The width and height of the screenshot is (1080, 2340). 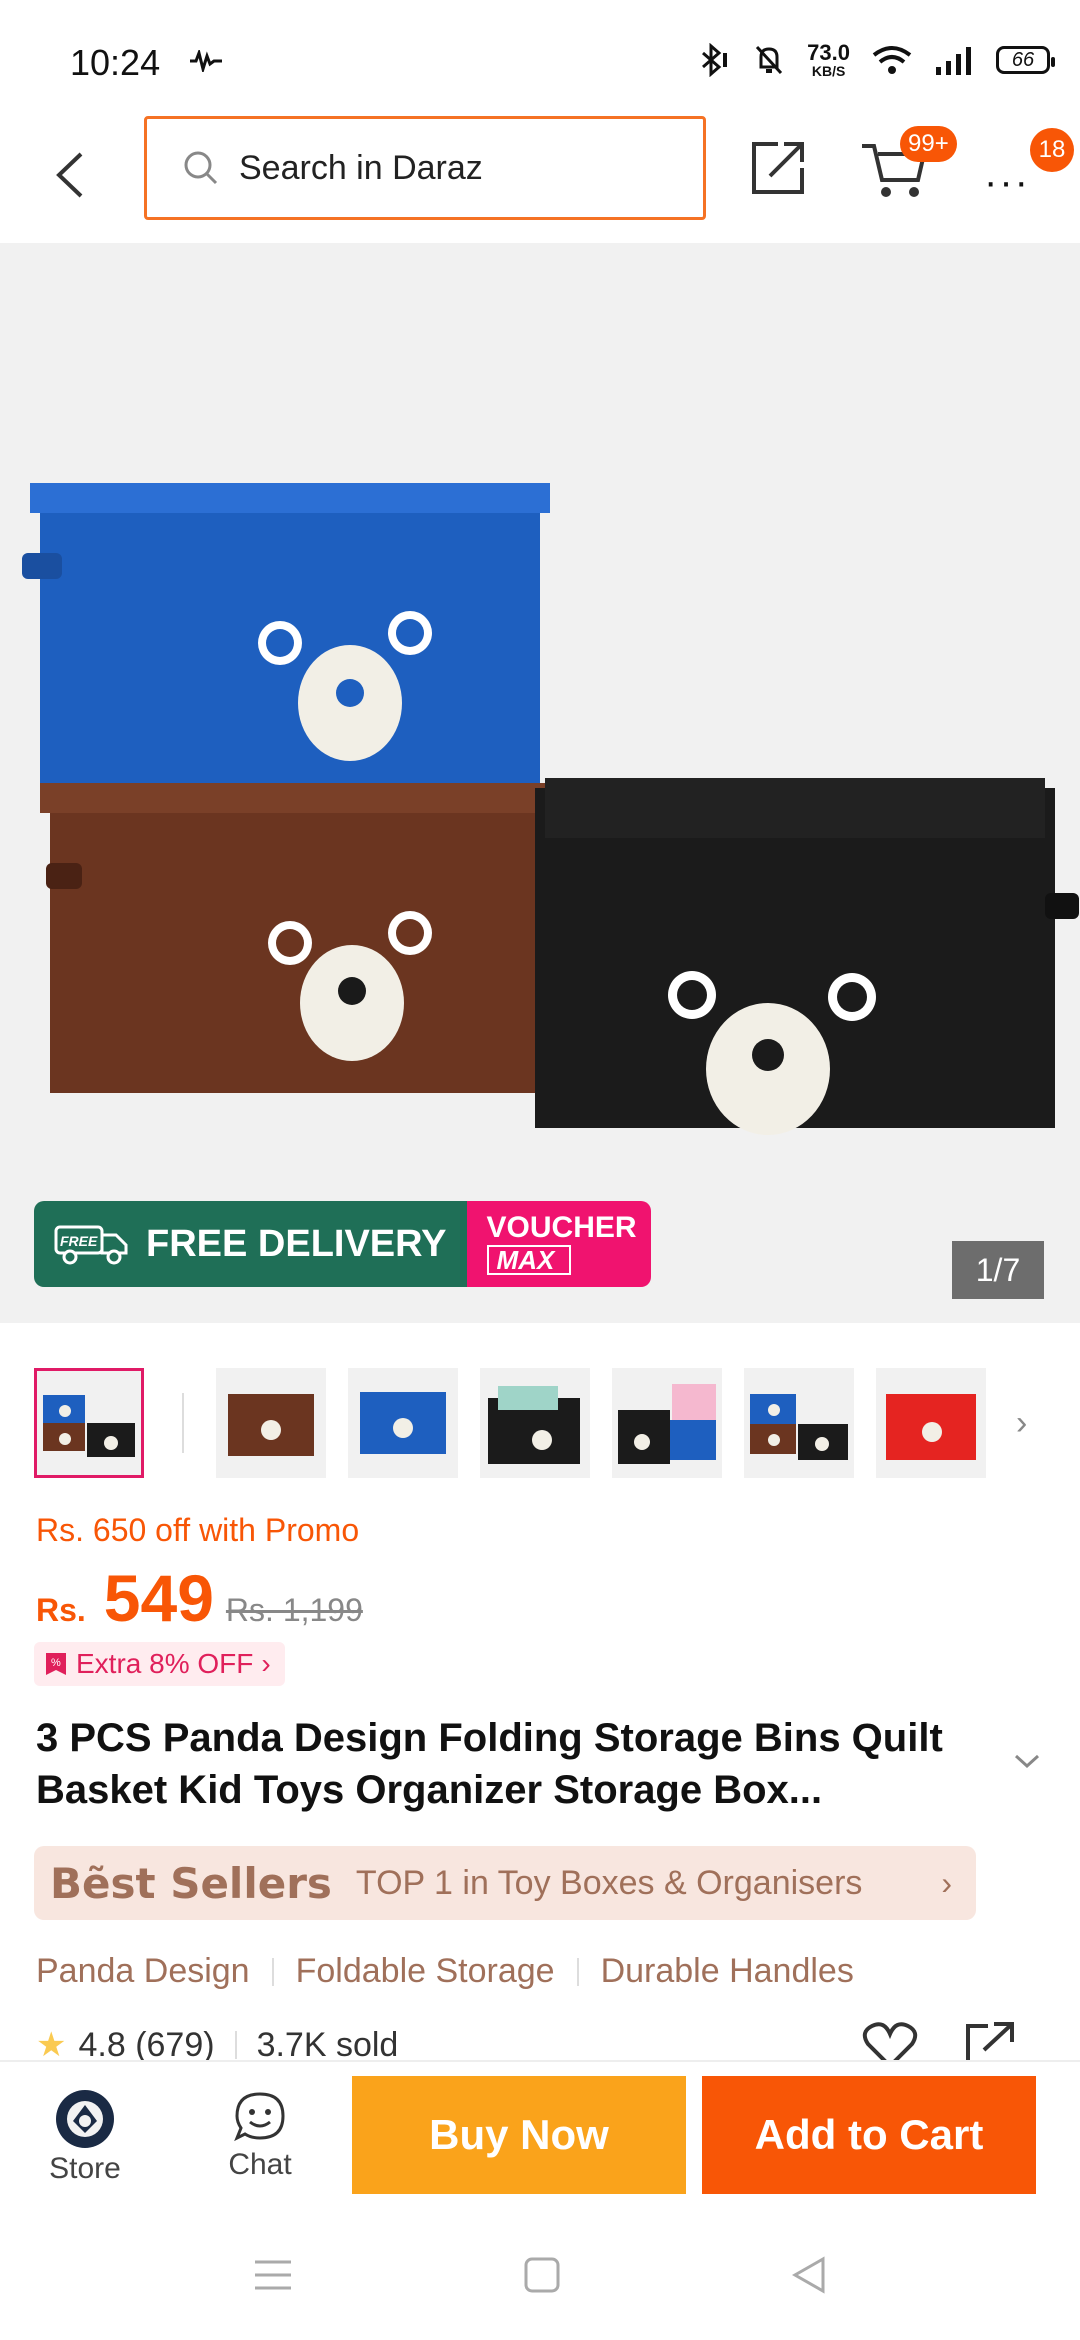 What do you see at coordinates (51, 2045) in the screenshot?
I see `star-icon: ★` at bounding box center [51, 2045].